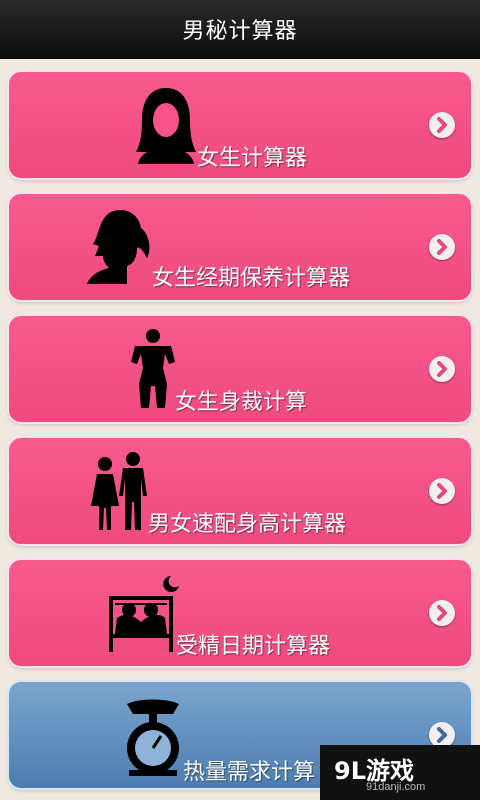 The image size is (480, 800). I want to click on menu-item-label: 热量需求计算, so click(249, 772).